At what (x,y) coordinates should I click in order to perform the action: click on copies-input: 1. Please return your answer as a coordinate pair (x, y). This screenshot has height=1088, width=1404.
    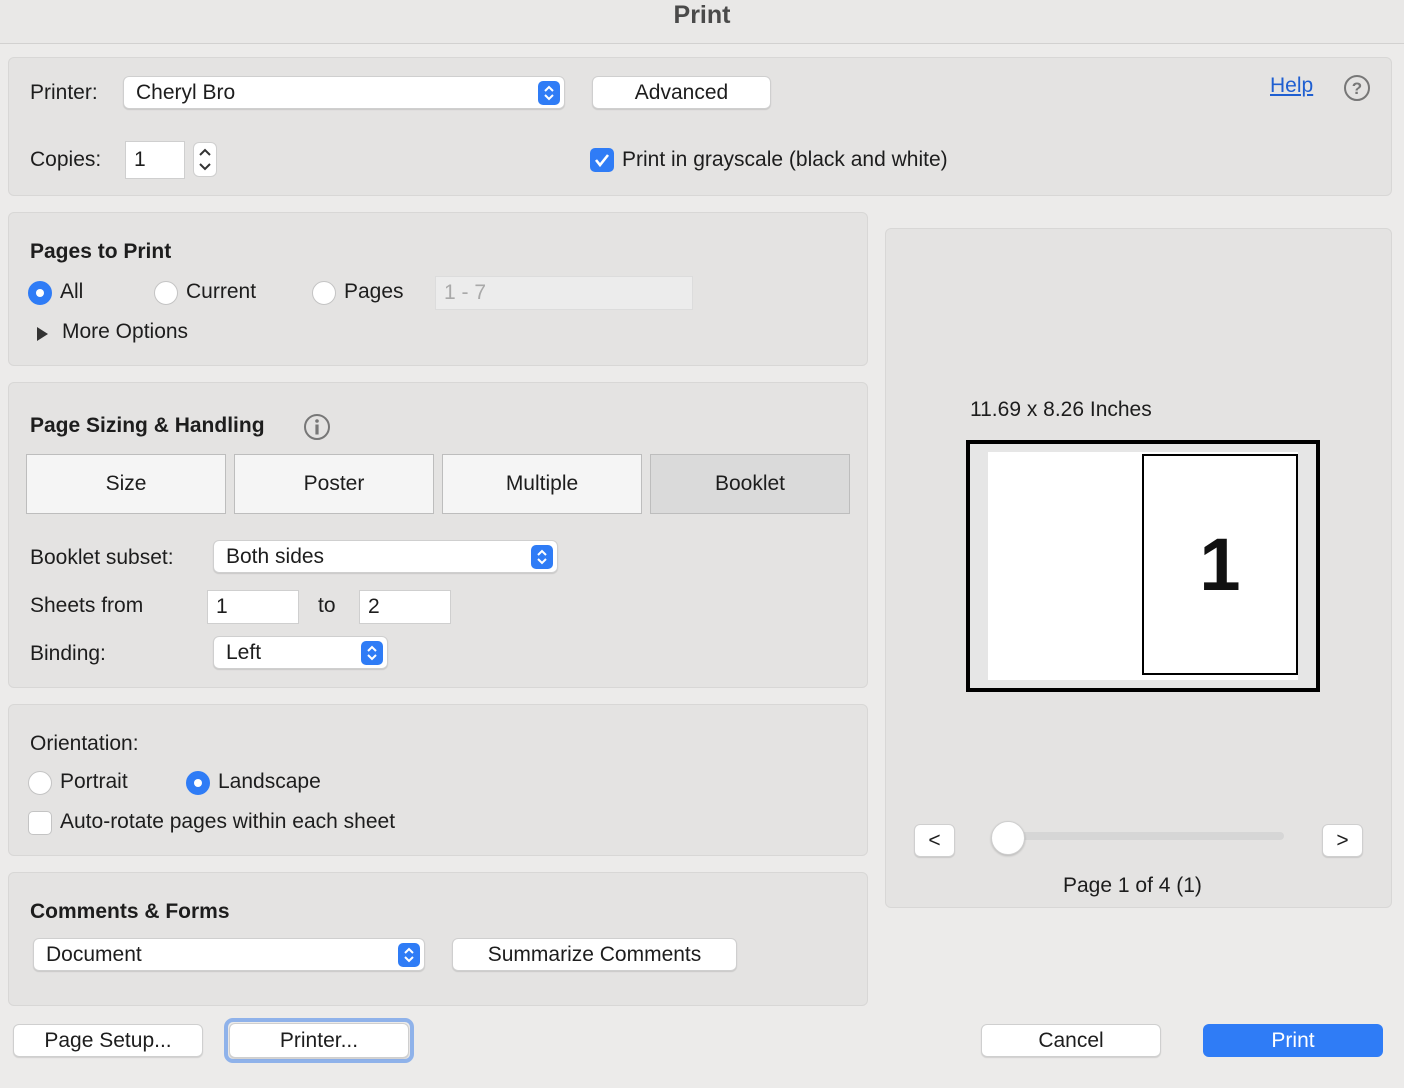
    Looking at the image, I should click on (155, 160).